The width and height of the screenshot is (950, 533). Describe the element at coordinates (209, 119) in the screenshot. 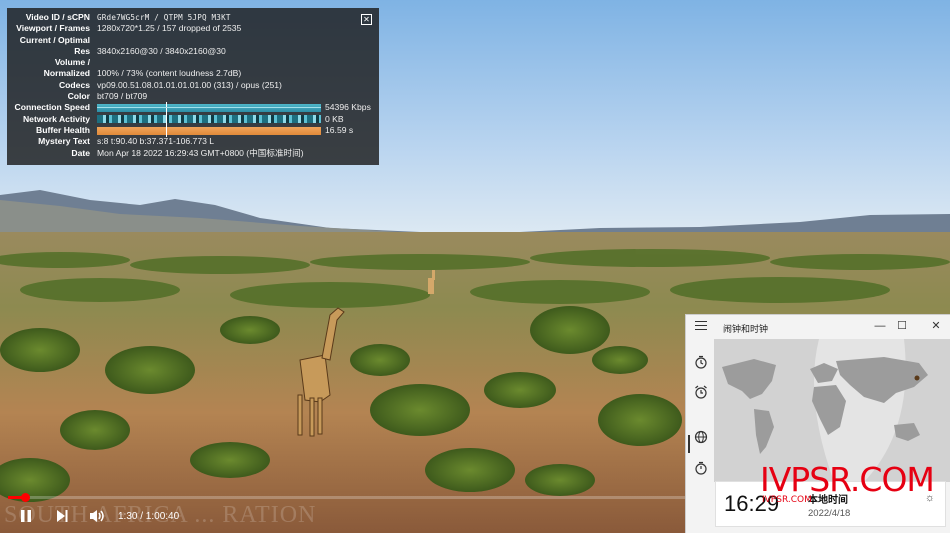

I see `network-activity-graph` at that location.